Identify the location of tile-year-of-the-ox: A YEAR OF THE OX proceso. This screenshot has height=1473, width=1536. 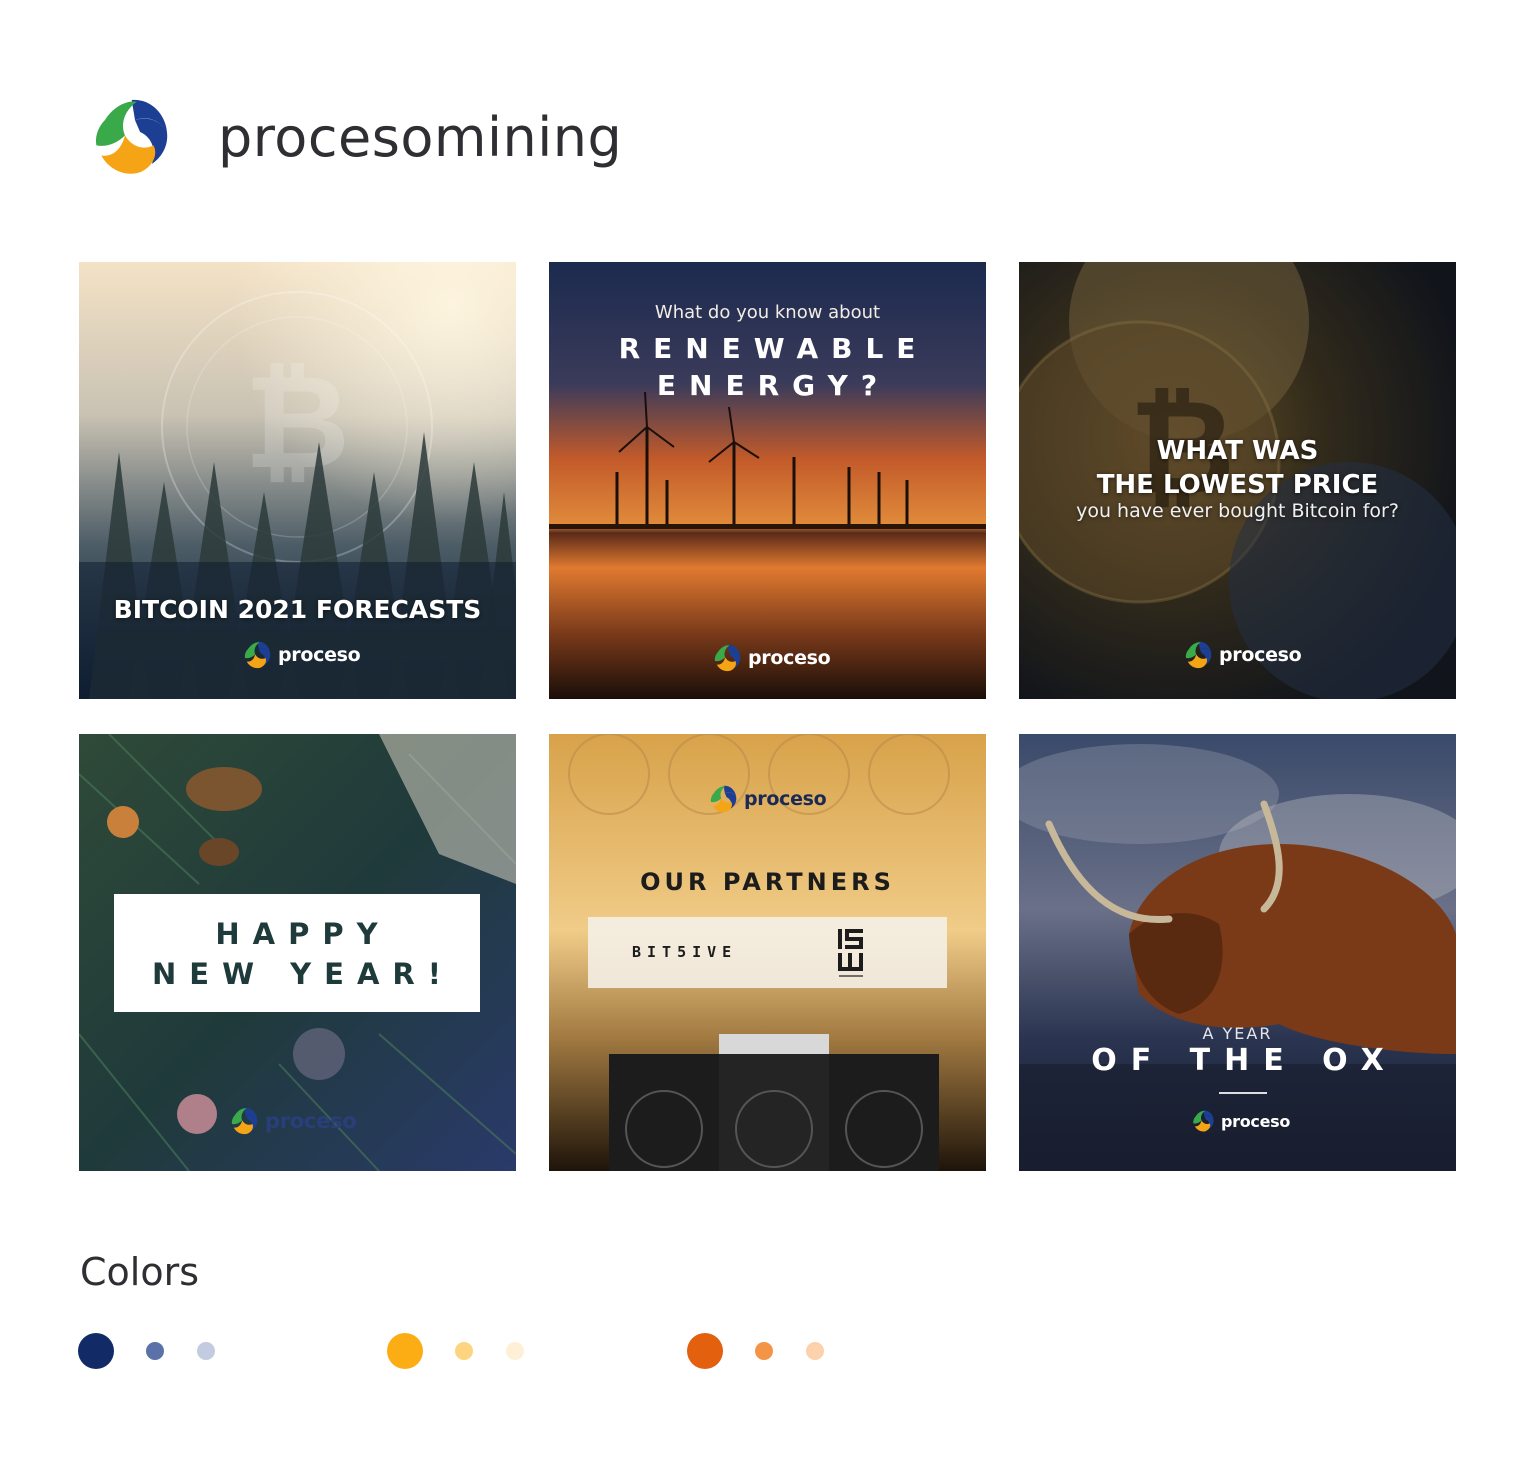
(1237, 952).